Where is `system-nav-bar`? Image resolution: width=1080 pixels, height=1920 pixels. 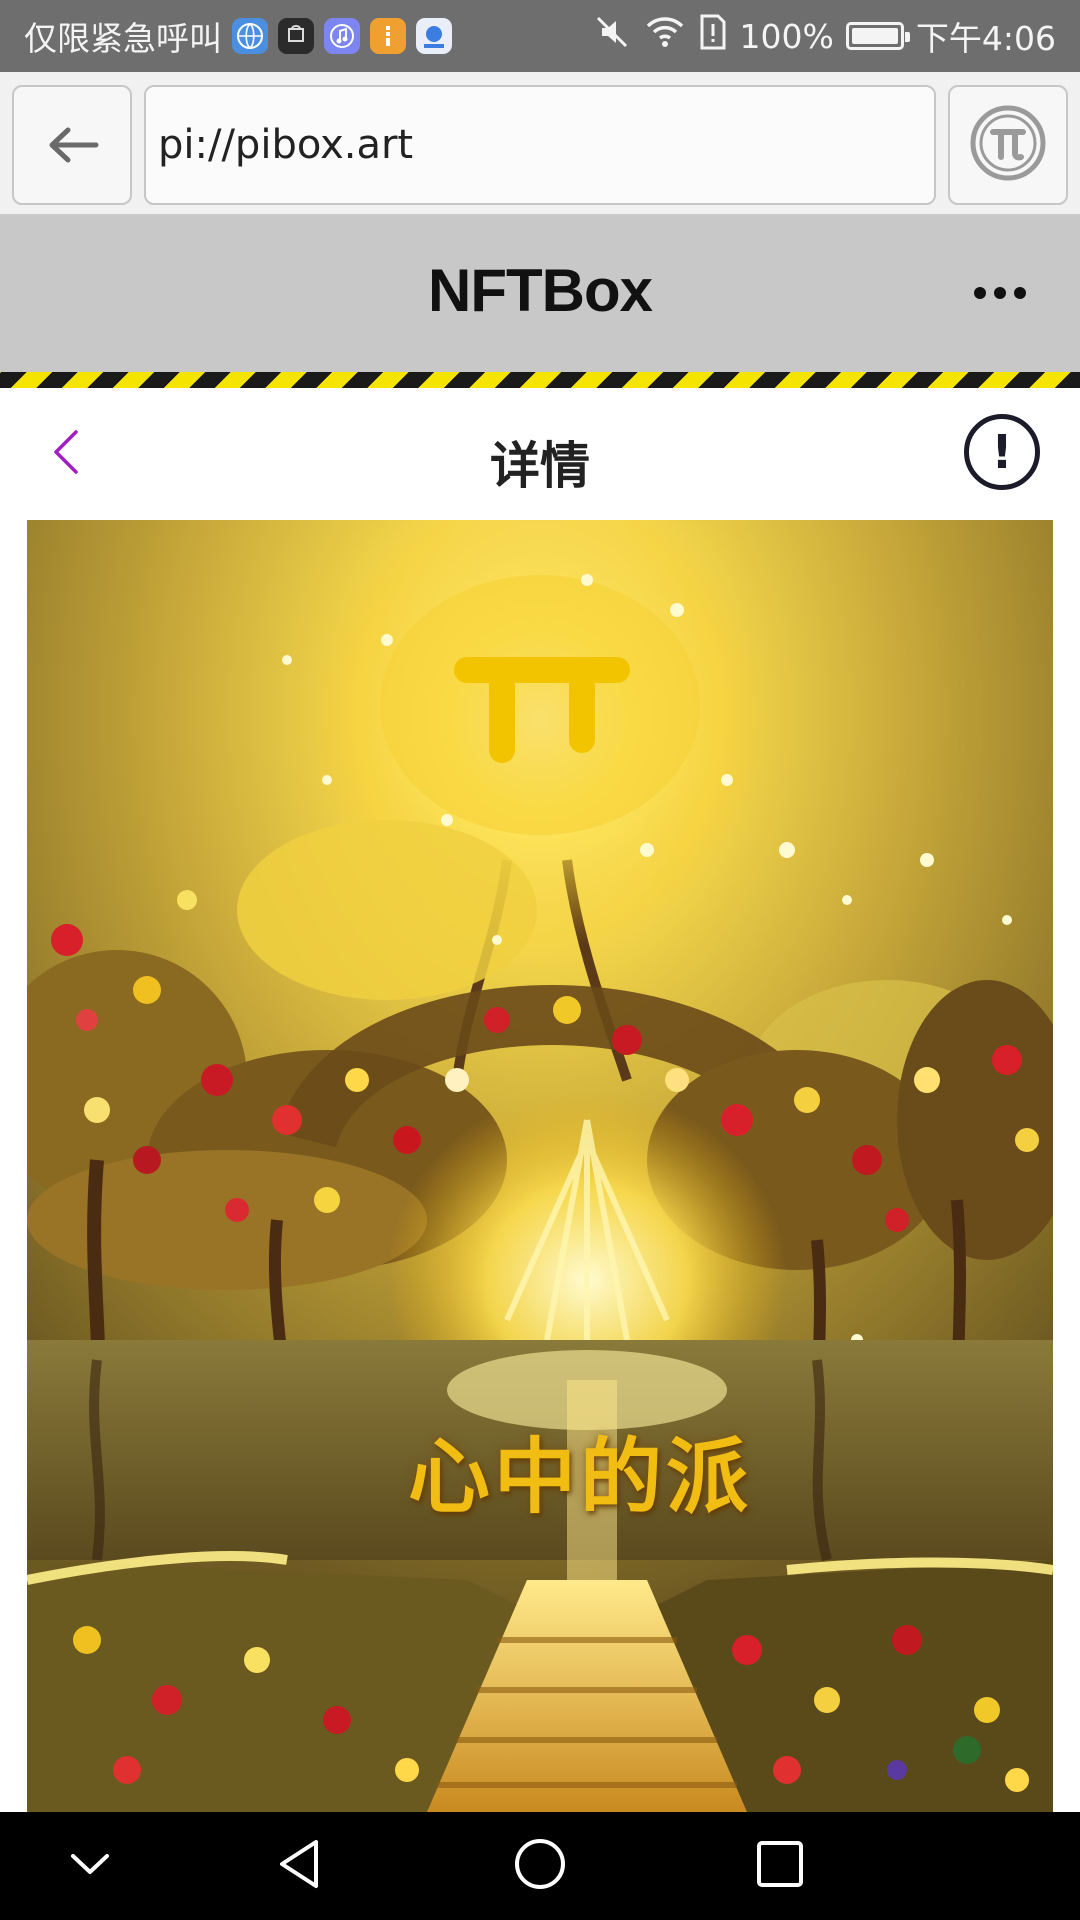
system-nav-bar is located at coordinates (540, 1866).